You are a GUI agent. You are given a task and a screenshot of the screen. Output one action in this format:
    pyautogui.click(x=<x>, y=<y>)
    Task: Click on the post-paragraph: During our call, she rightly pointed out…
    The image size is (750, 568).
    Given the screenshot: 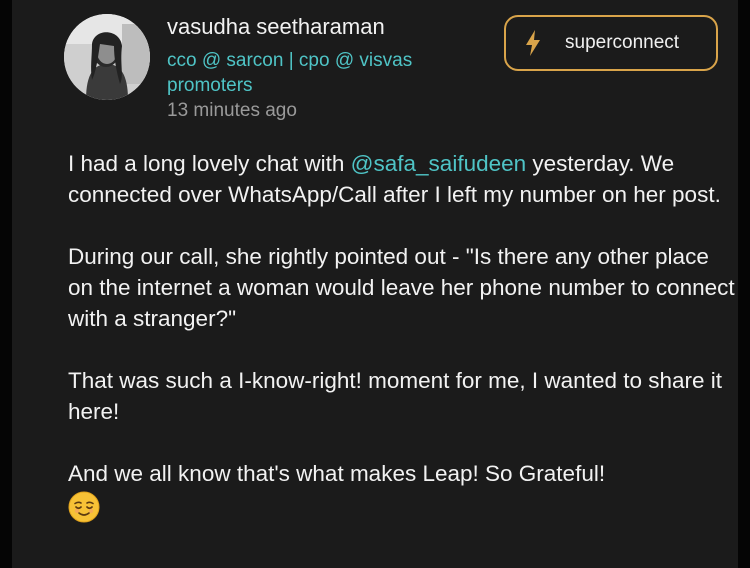 What is the action you would take?
    pyautogui.click(x=401, y=287)
    